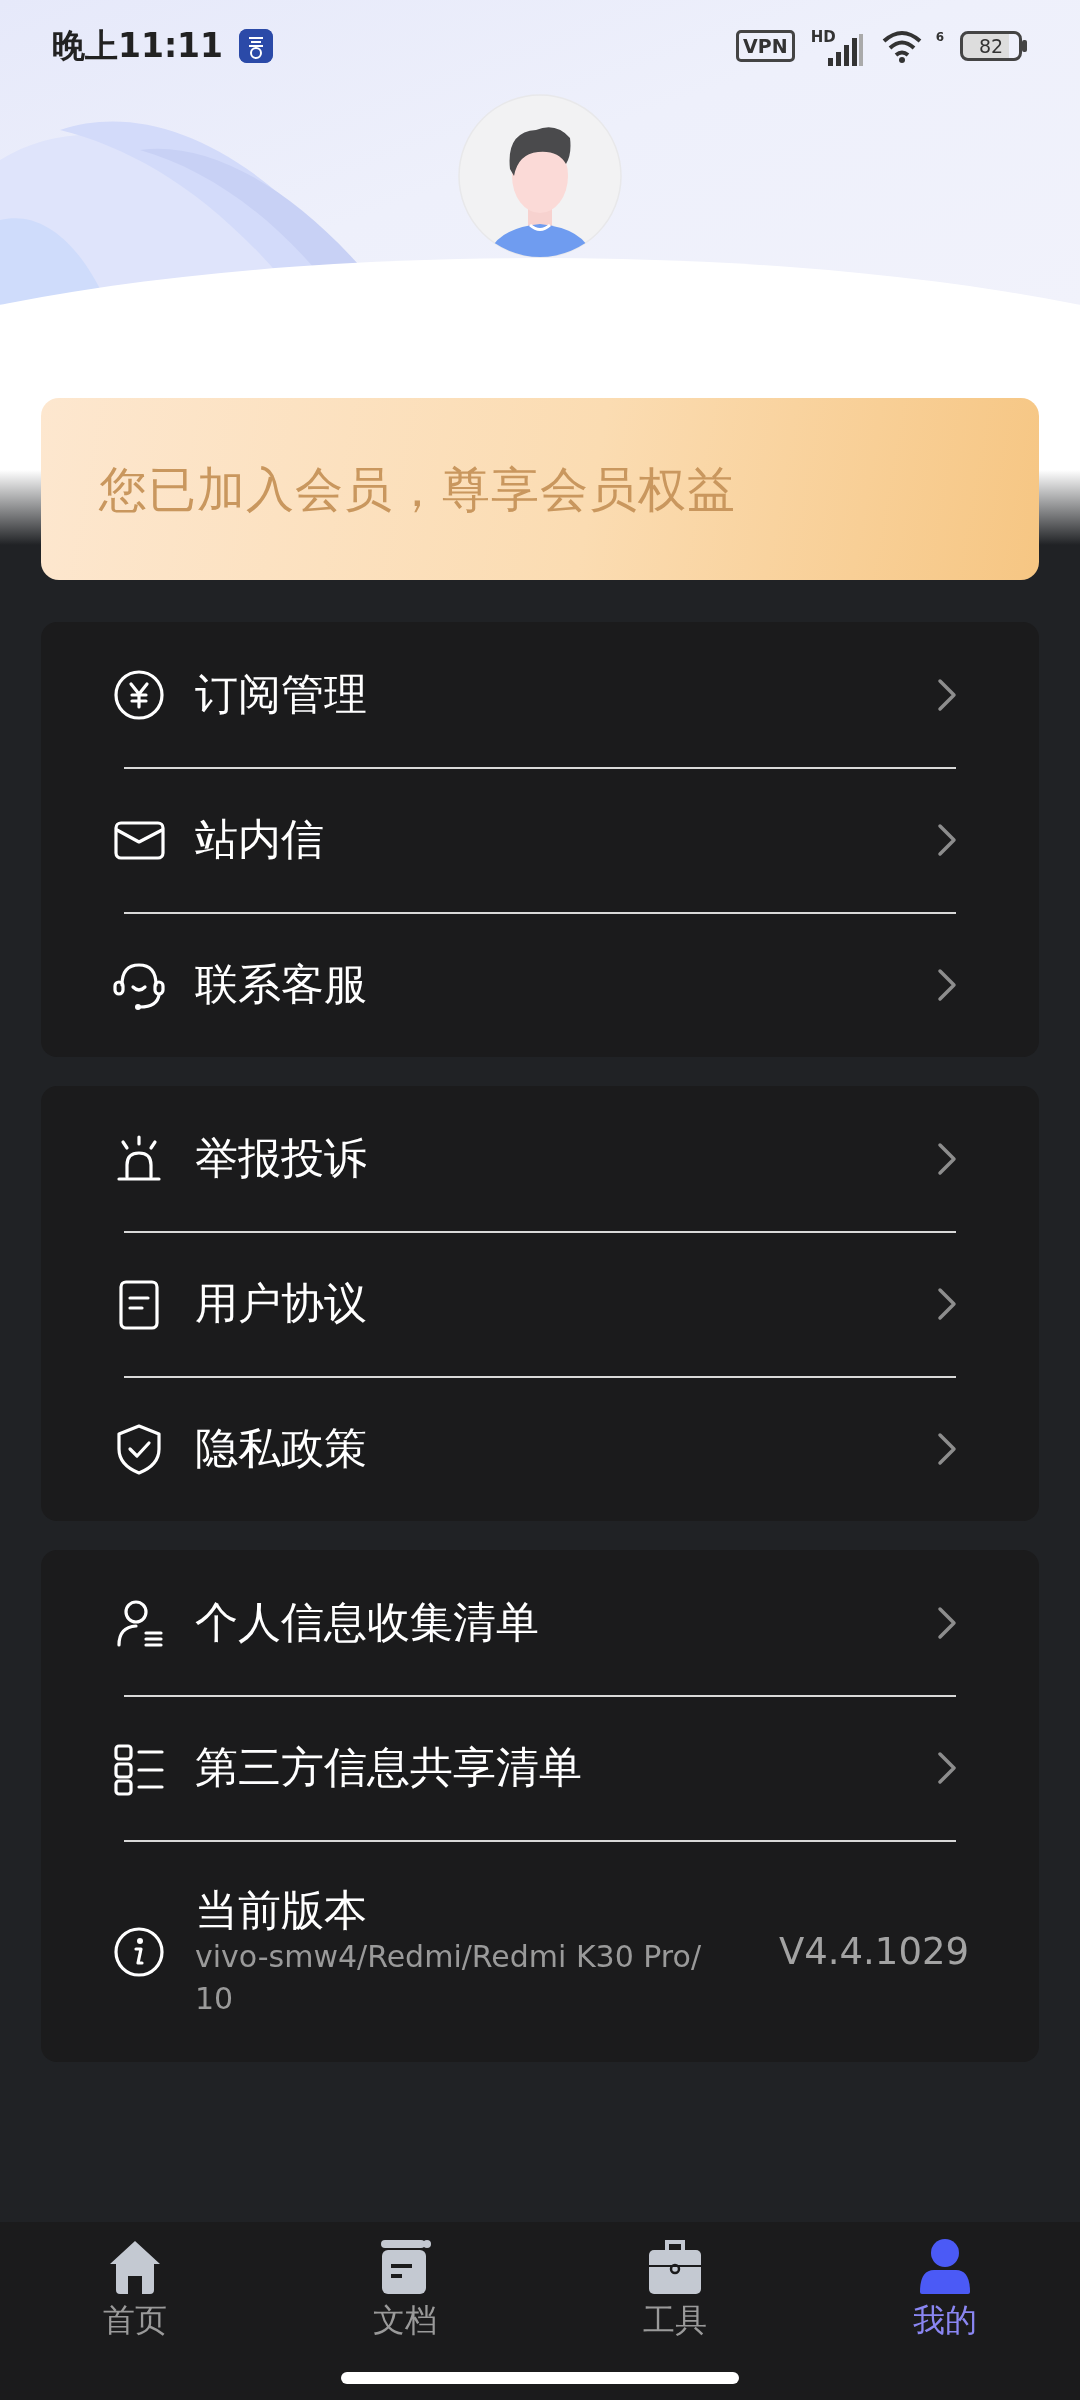  Describe the element at coordinates (540, 1448) in the screenshot. I see `menu-item: 隐私政策` at that location.